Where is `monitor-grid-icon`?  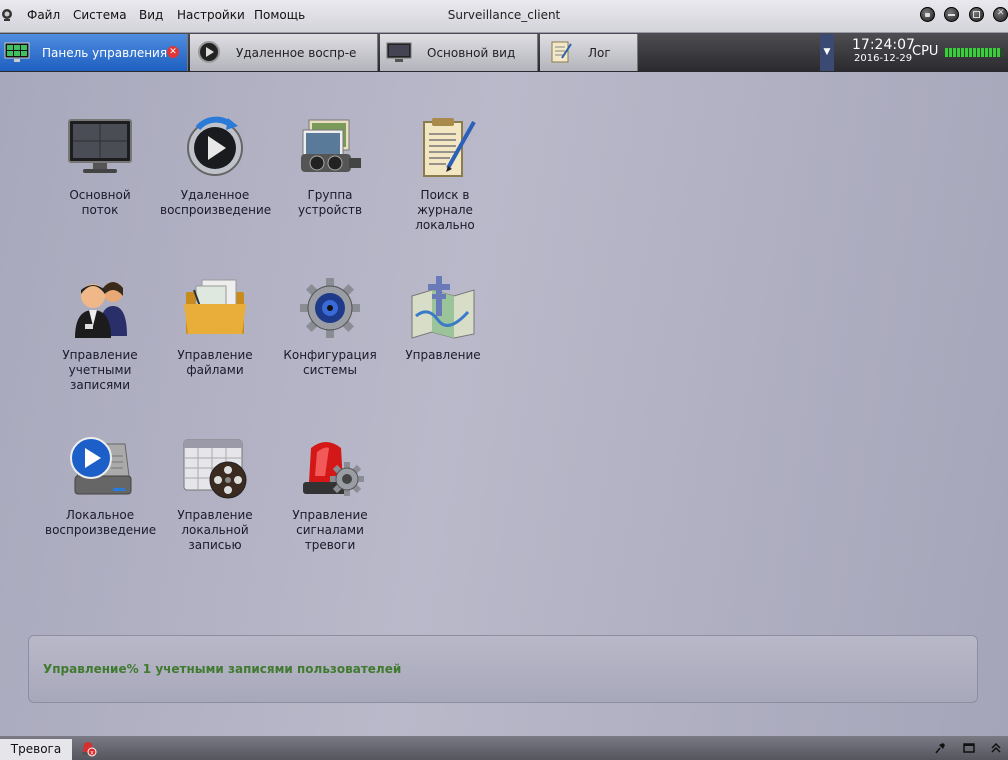 monitor-grid-icon is located at coordinates (17, 52).